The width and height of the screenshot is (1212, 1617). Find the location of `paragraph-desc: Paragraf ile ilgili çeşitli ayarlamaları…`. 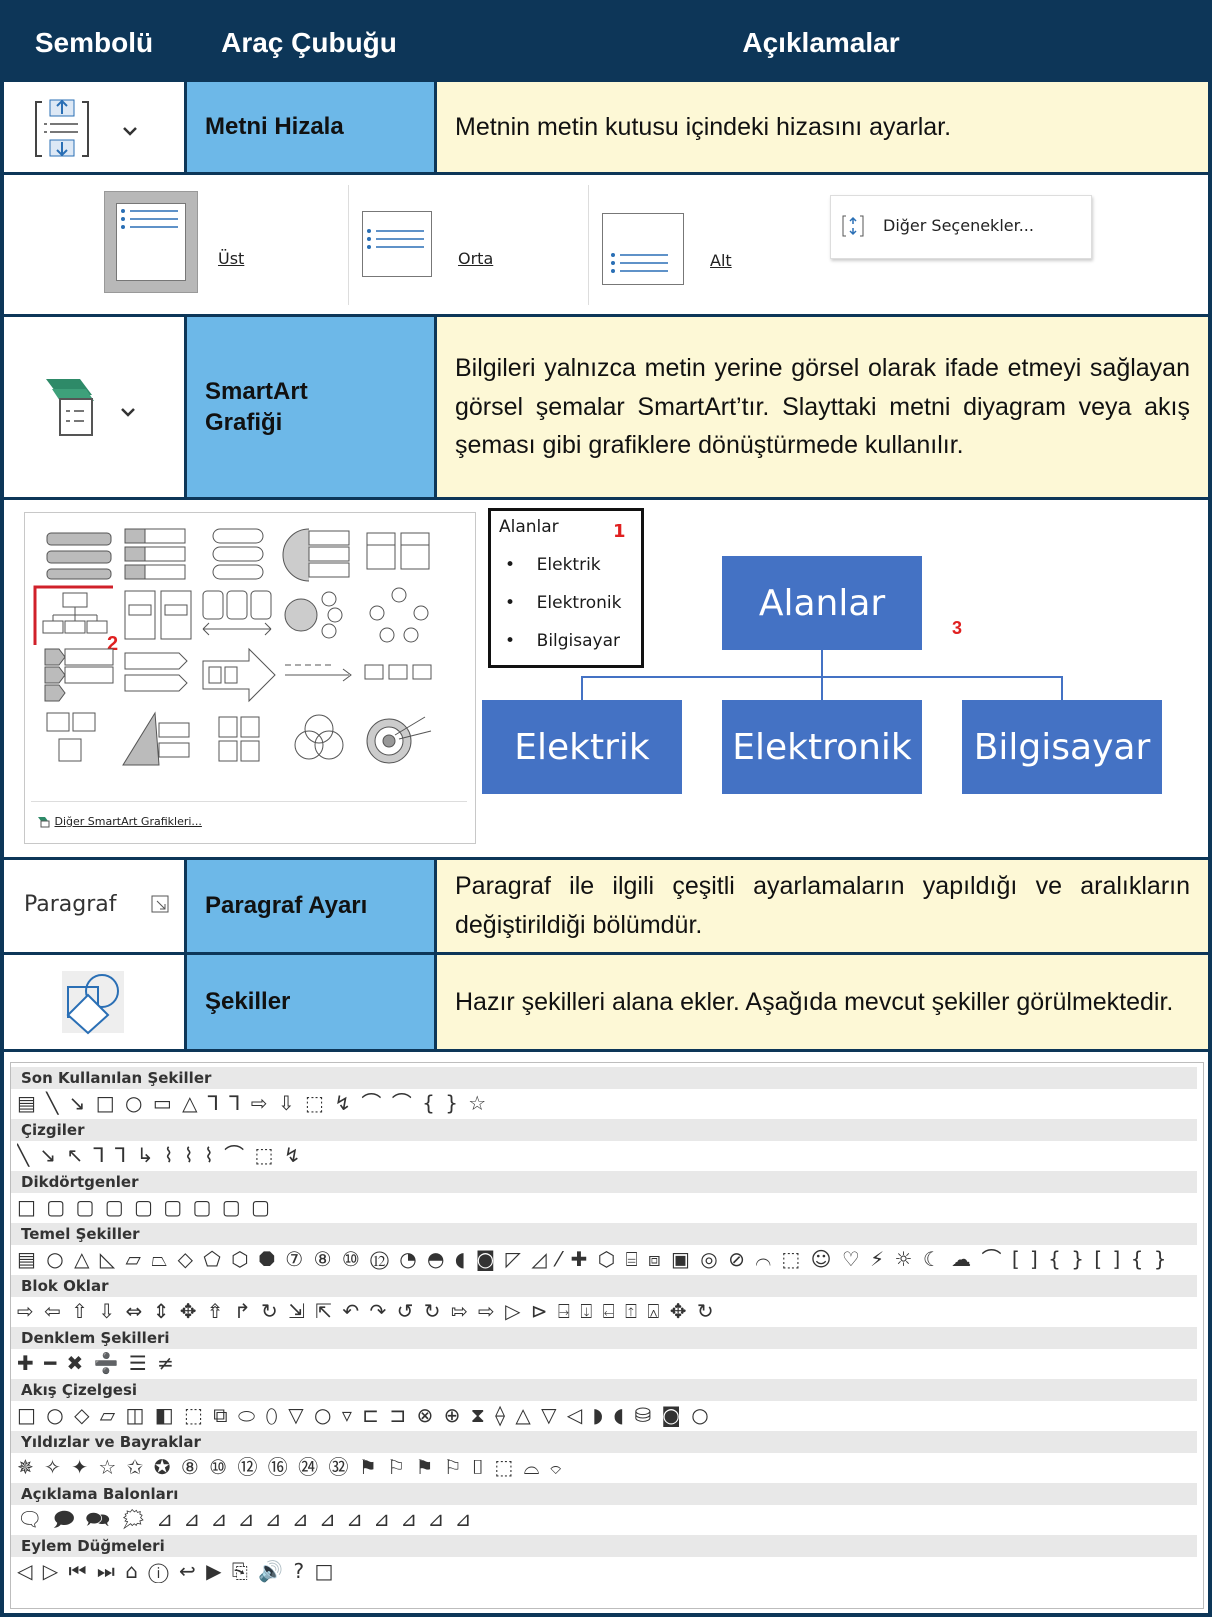

paragraph-desc: Paragraf ile ilgili çeşitli ayarlamaları… is located at coordinates (822, 906).